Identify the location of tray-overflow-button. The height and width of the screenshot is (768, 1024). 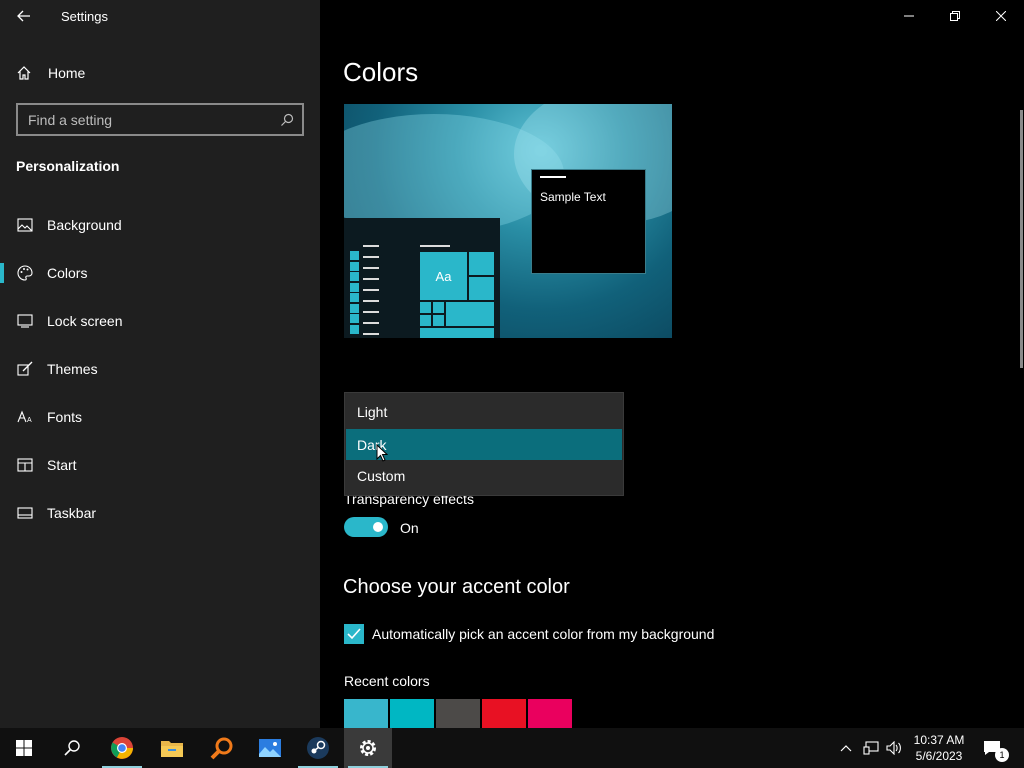
(846, 748).